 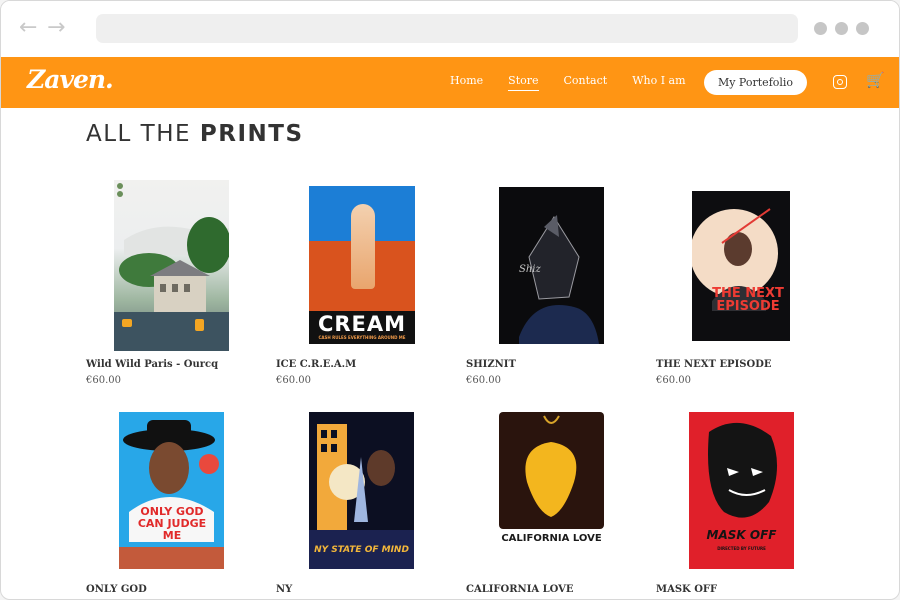 I want to click on poster-title: THE NEXT EPISODE, so click(x=748, y=300).